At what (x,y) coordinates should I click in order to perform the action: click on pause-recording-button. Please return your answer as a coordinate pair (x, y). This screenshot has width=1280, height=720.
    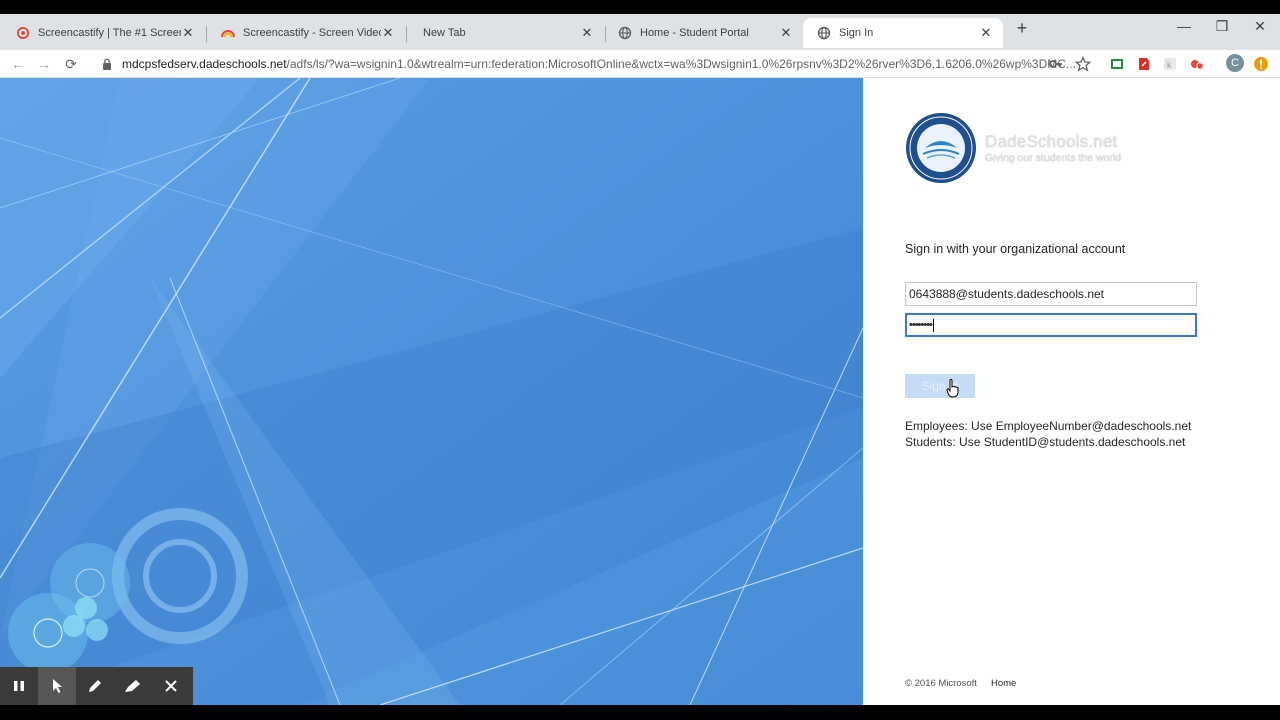
    Looking at the image, I should click on (19, 686).